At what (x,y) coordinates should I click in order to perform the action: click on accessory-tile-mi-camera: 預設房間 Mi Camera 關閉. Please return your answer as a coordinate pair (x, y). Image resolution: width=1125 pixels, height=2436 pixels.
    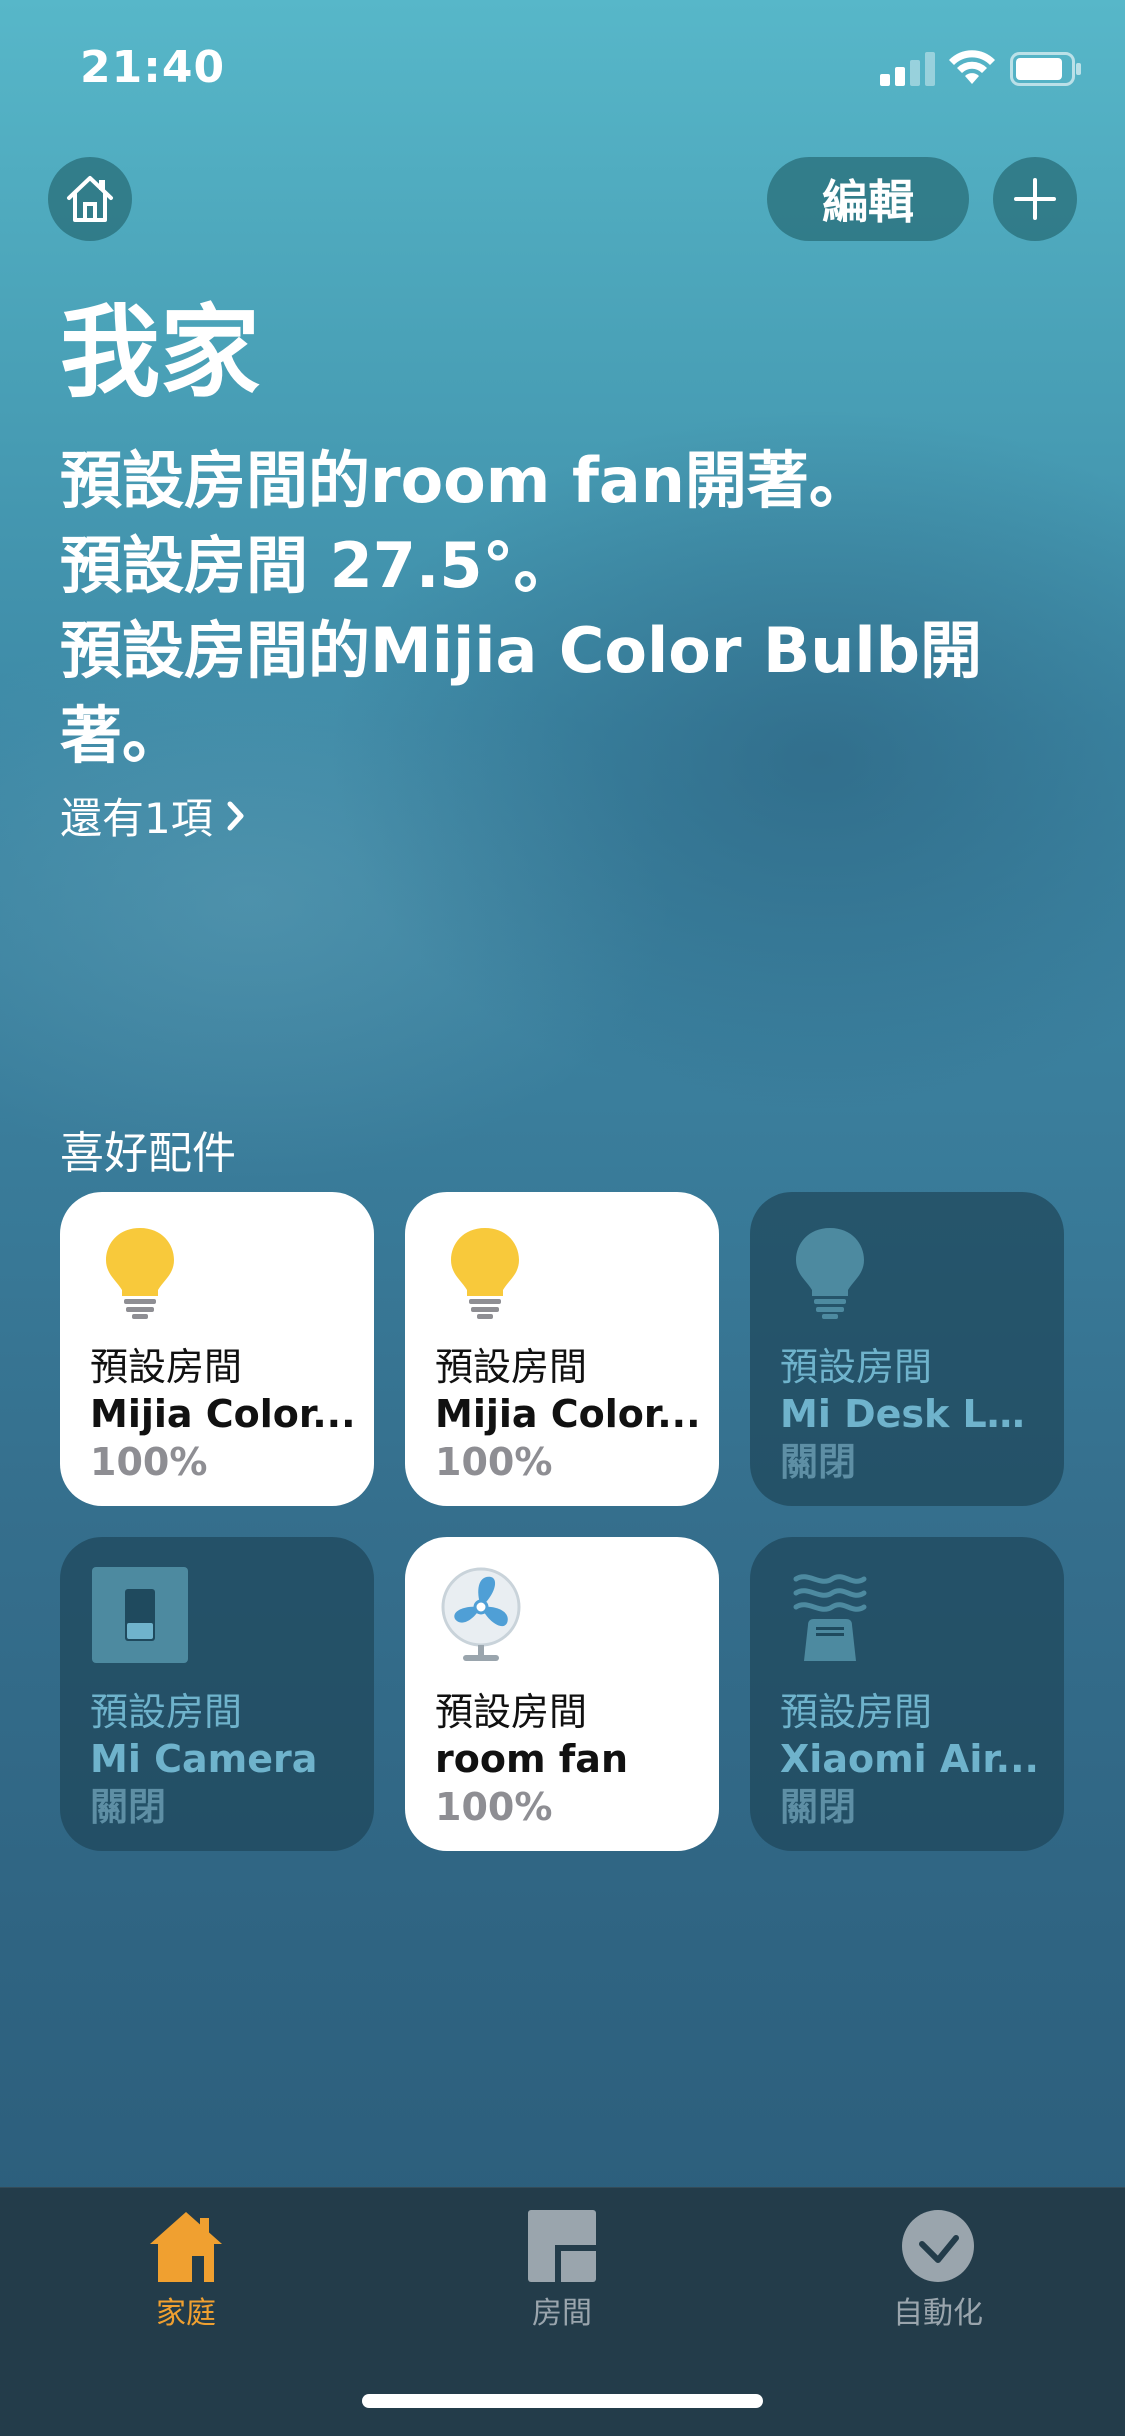
    Looking at the image, I should click on (217, 1694).